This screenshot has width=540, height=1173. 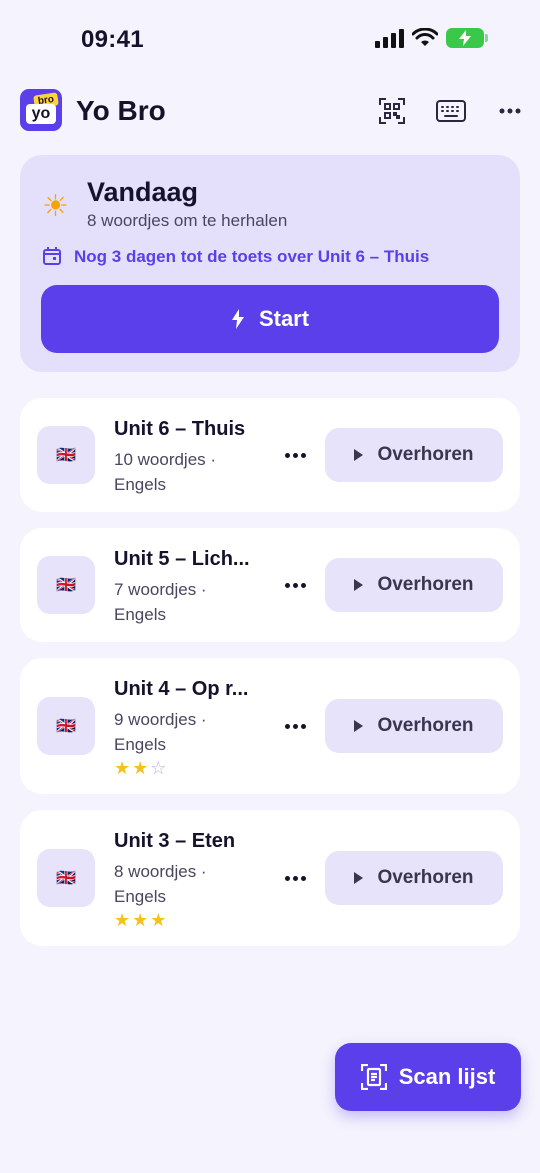 I want to click on status-bar: 09:41, so click(x=270, y=40).